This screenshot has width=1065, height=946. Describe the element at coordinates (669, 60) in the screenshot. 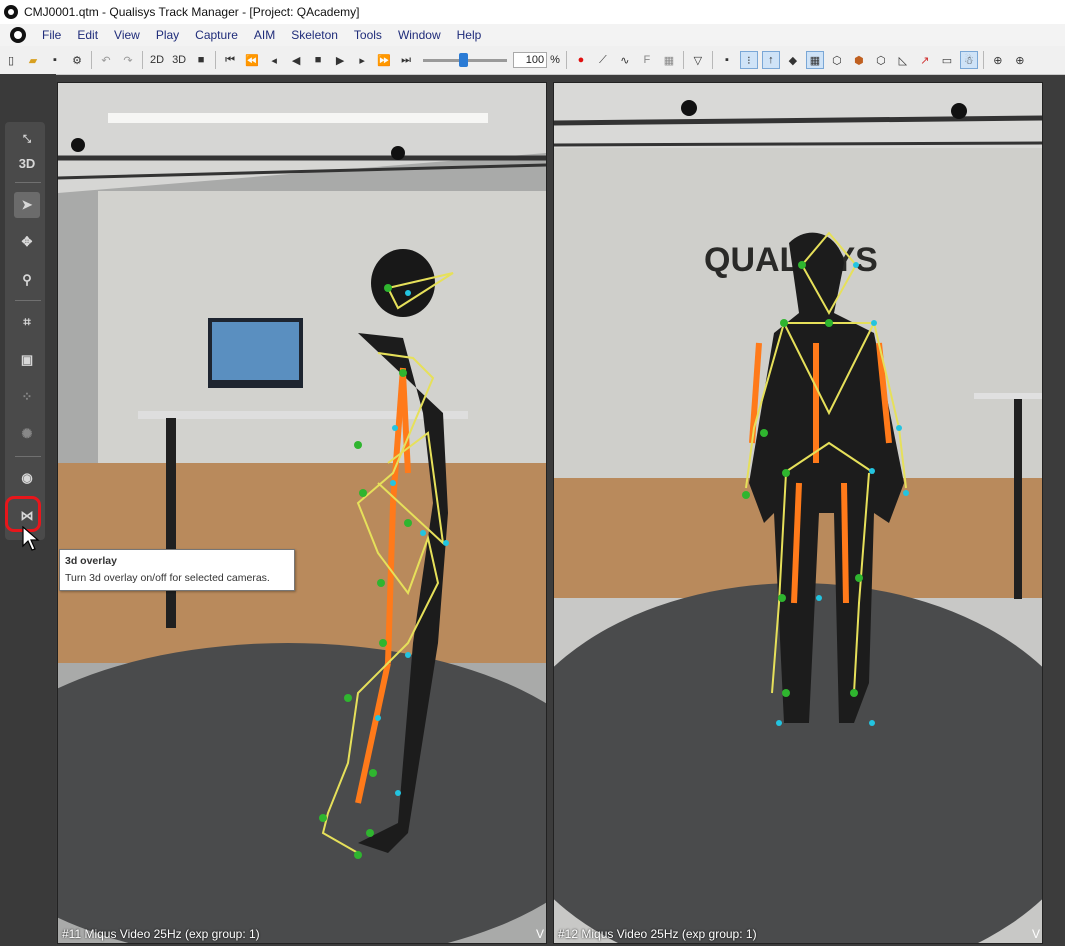

I see `grid-icon: ▦` at that location.